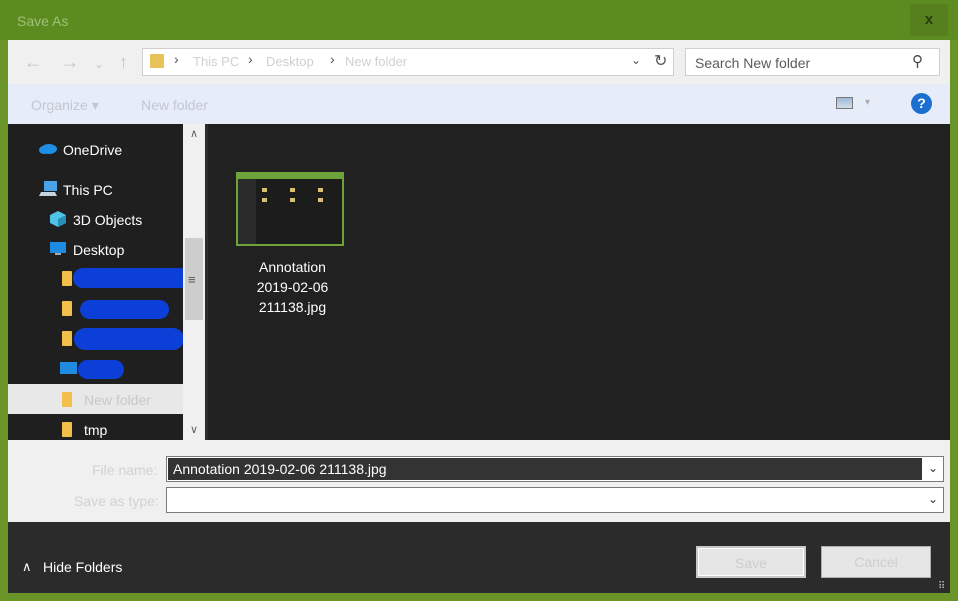 The width and height of the screenshot is (958, 601). Describe the element at coordinates (636, 60) in the screenshot. I see `address-dropdown-icon: ⌄` at that location.